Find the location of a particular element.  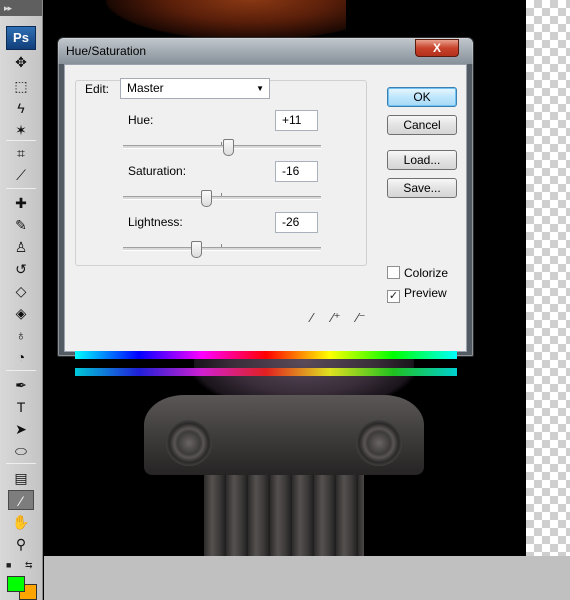

panel-grip: ▸▸ is located at coordinates (21, 8).